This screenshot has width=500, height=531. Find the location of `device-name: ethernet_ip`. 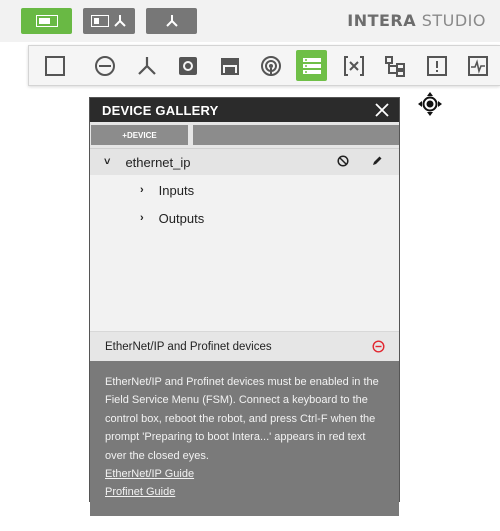

device-name: ethernet_ip is located at coordinates (158, 162).